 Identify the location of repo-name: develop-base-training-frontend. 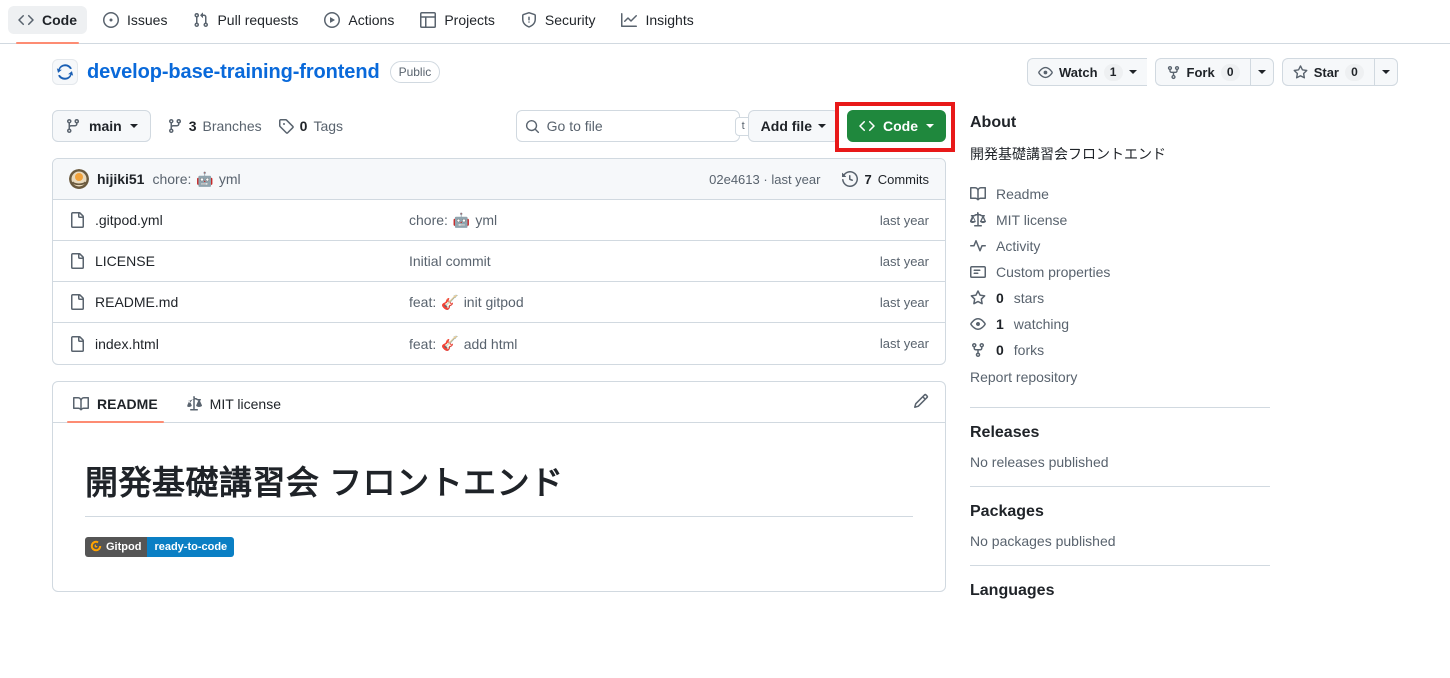
(233, 72).